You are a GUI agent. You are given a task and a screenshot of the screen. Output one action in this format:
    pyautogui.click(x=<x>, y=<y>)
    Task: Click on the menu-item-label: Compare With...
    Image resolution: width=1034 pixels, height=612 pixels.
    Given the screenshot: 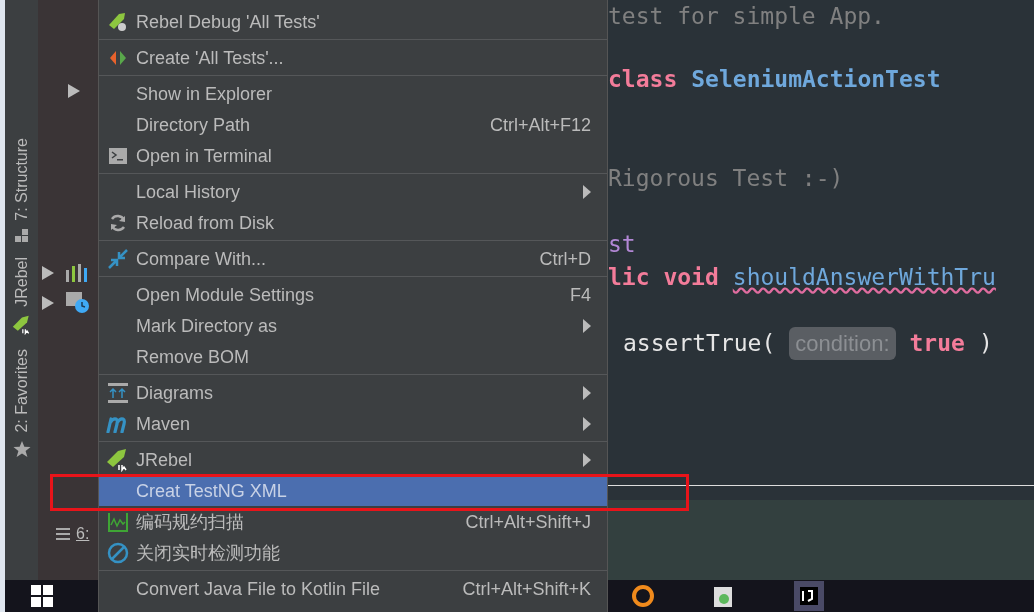 What is the action you would take?
    pyautogui.click(x=201, y=258)
    